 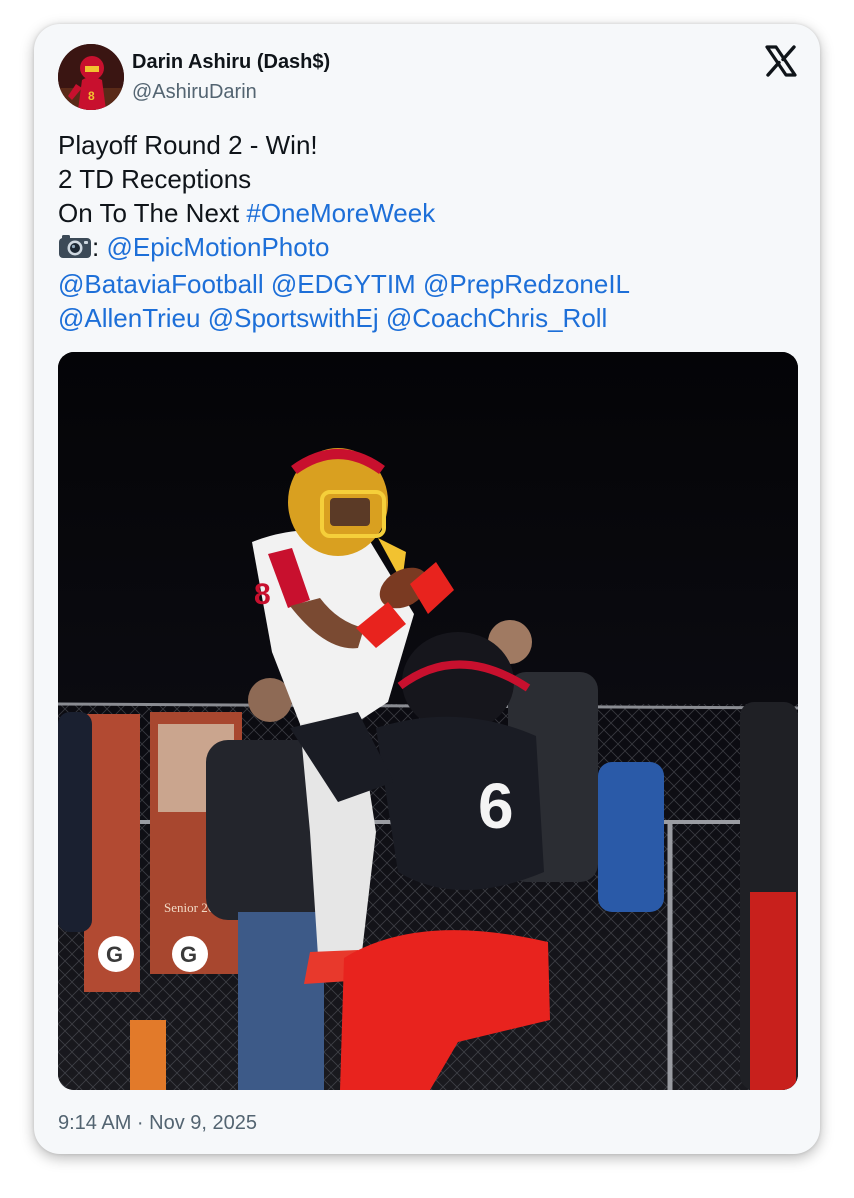 I want to click on tweet-line-3: On To The Next #OneMoreWeek, so click(x=428, y=213).